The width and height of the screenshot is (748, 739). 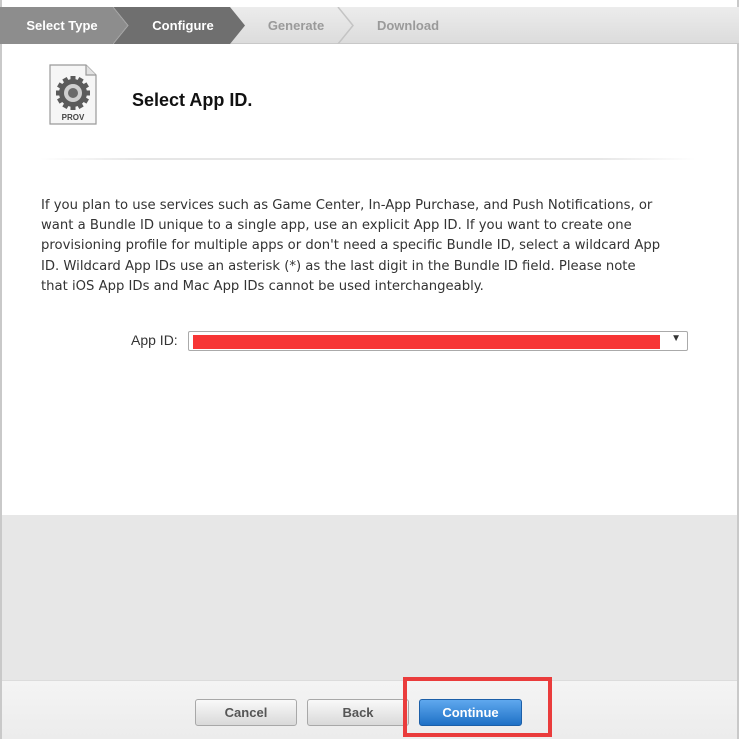 I want to click on continue-highlight-annotation, so click(x=477, y=707).